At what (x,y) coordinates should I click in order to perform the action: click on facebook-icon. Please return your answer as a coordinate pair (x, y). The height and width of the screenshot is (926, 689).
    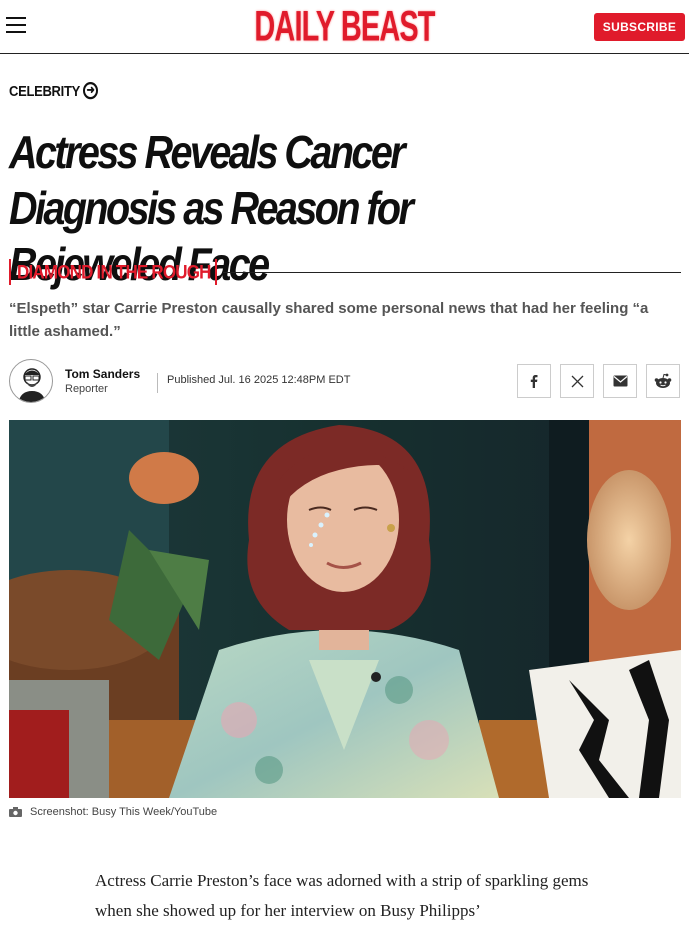
    Looking at the image, I should click on (534, 381).